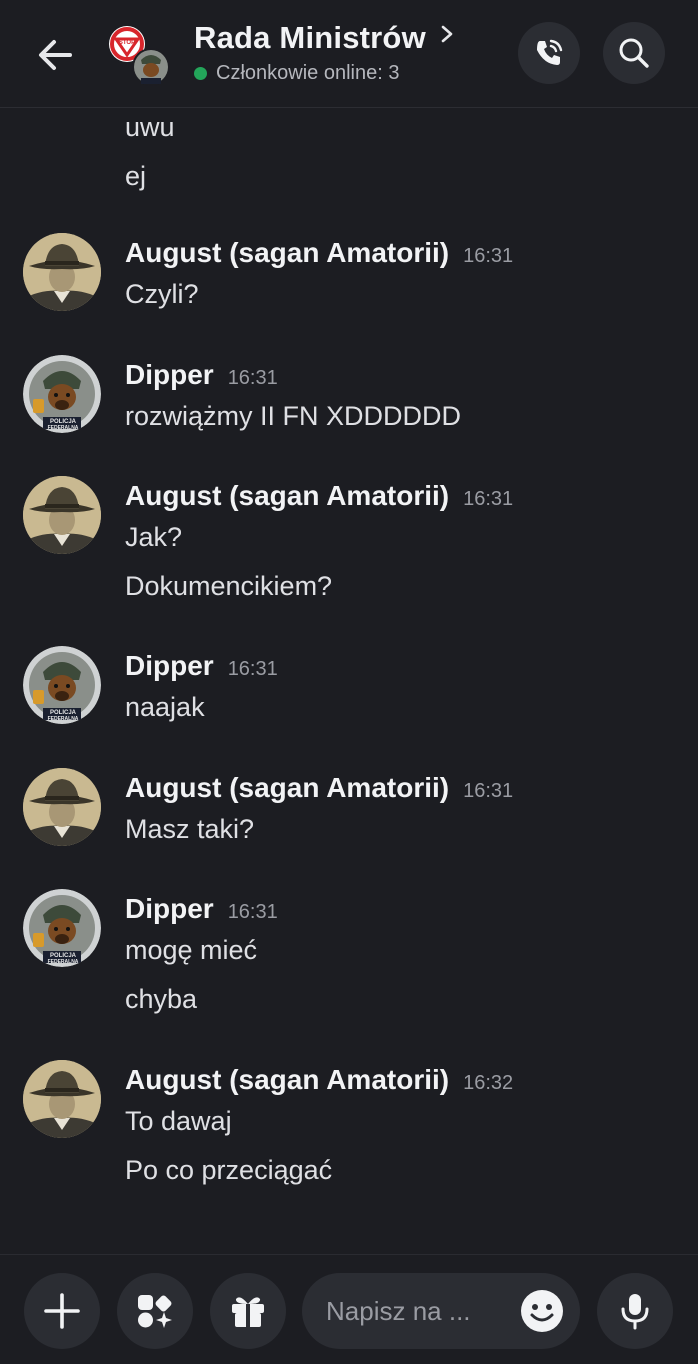 The width and height of the screenshot is (698, 1364). I want to click on online-members-count: Członkowie online: 3, so click(308, 73).